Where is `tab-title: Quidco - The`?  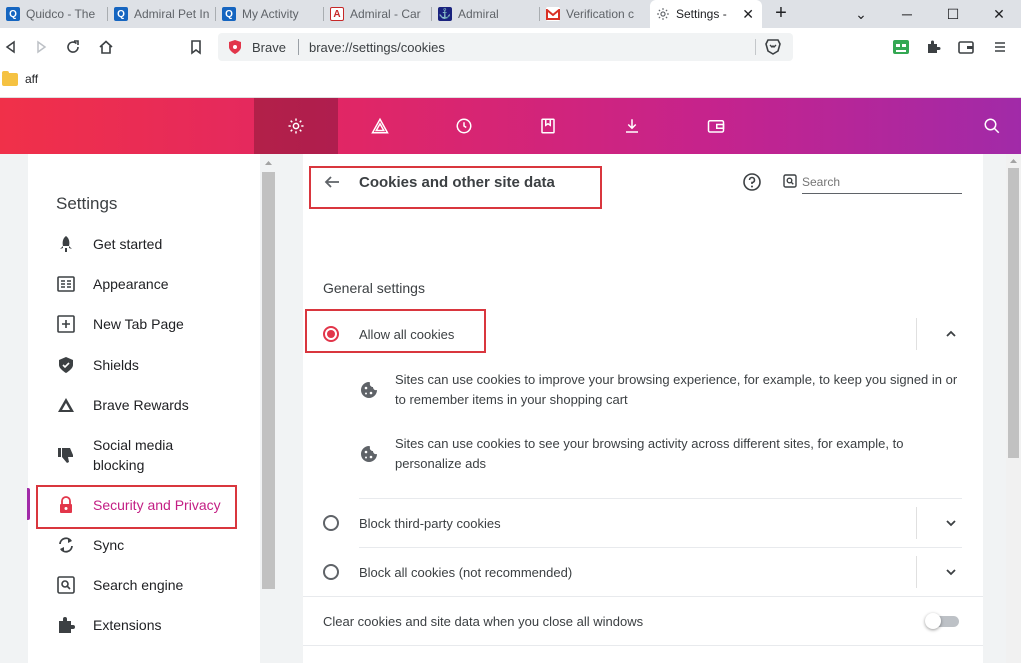 tab-title: Quidco - The is located at coordinates (61, 14).